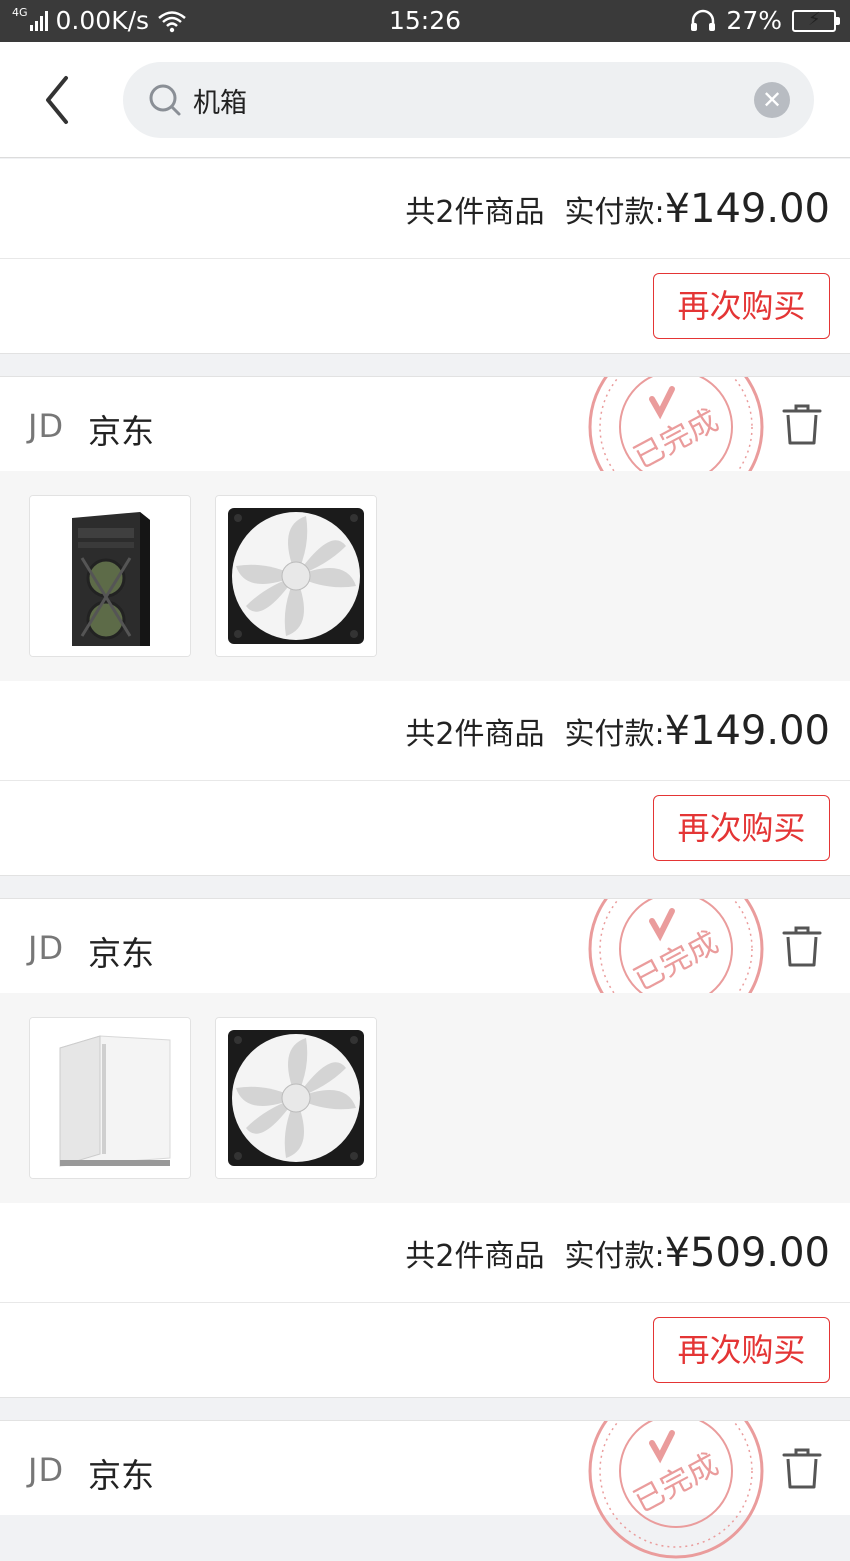 This screenshot has width=850, height=1561. I want to click on pc-case-black-icon, so click(110, 576).